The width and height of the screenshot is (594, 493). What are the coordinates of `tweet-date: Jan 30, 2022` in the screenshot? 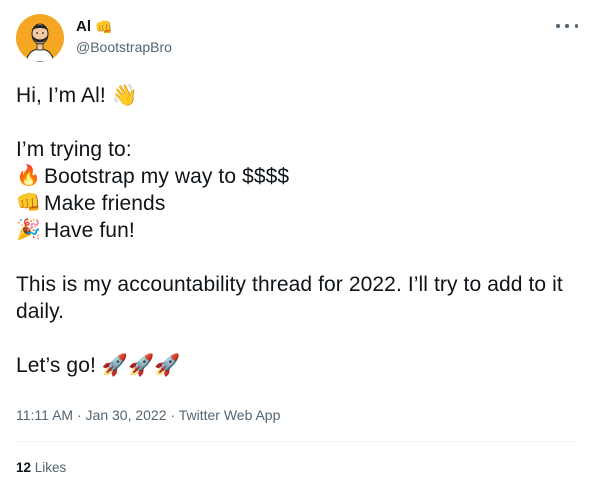 It's located at (126, 415).